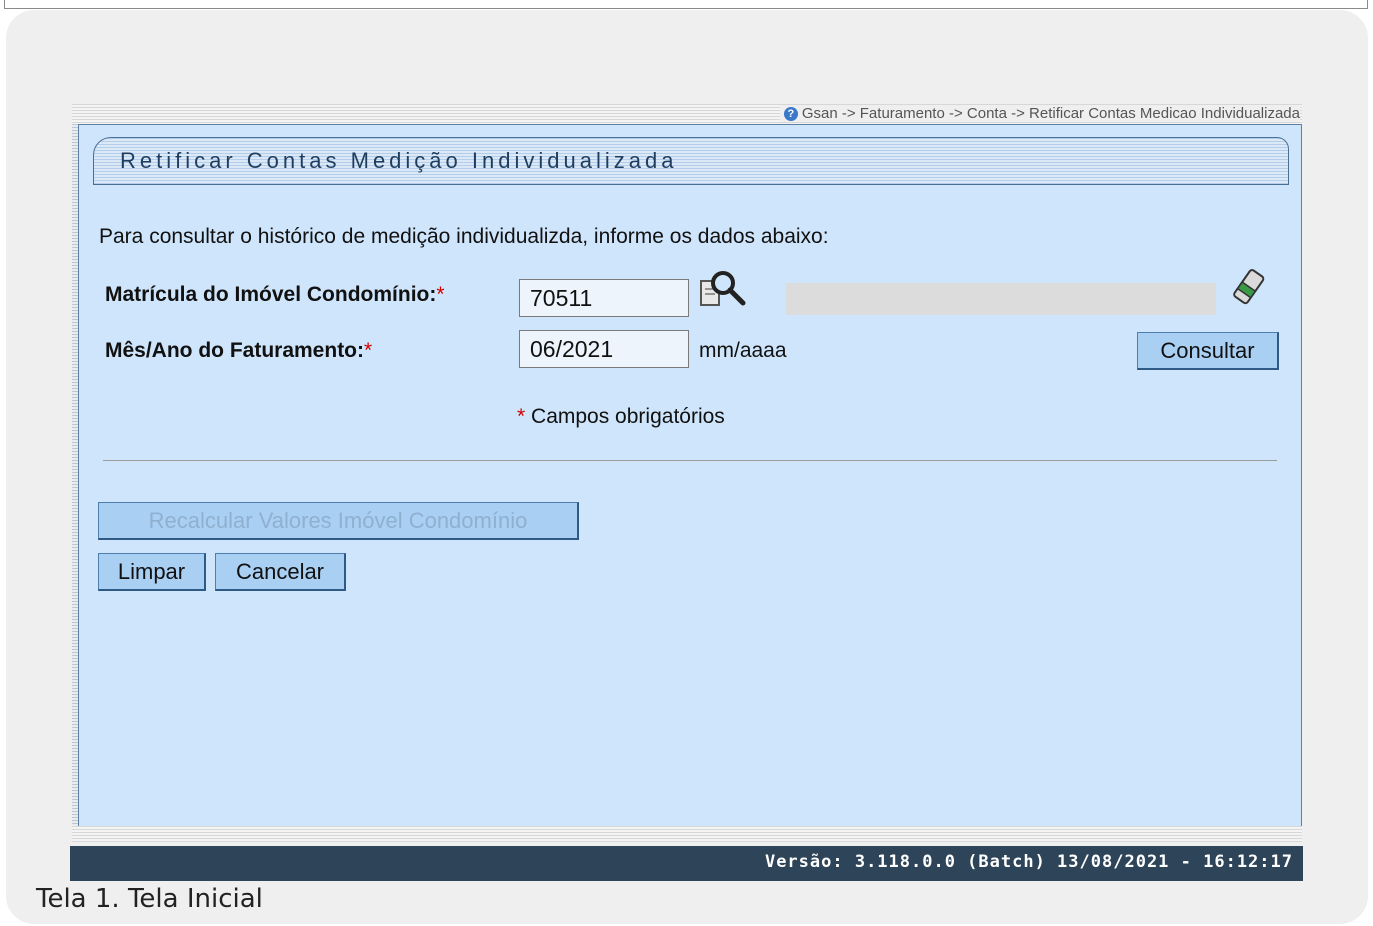 The width and height of the screenshot is (1373, 926). I want to click on figure-caption: Tela 1. Tela Inicial, so click(149, 899).